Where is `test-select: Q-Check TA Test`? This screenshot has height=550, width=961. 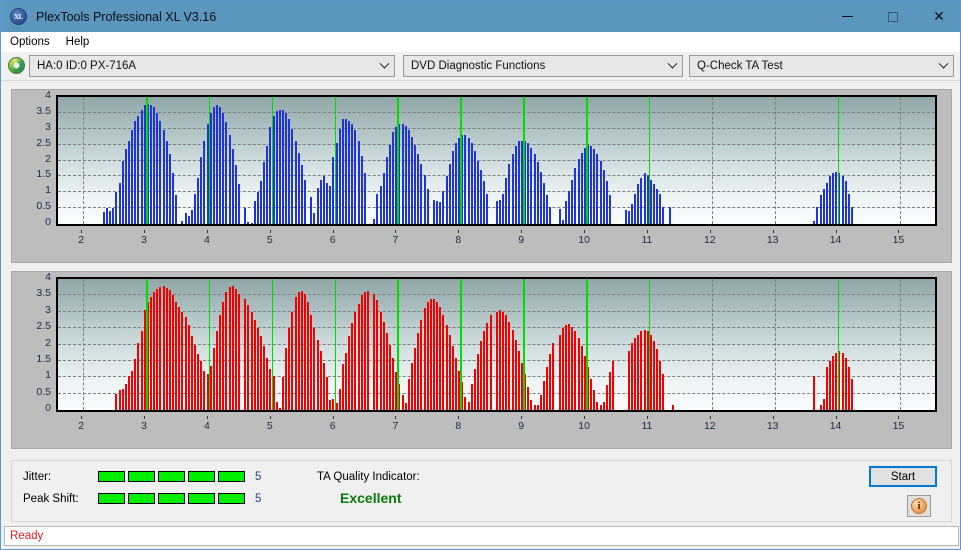
test-select: Q-Check TA Test is located at coordinates (821, 66).